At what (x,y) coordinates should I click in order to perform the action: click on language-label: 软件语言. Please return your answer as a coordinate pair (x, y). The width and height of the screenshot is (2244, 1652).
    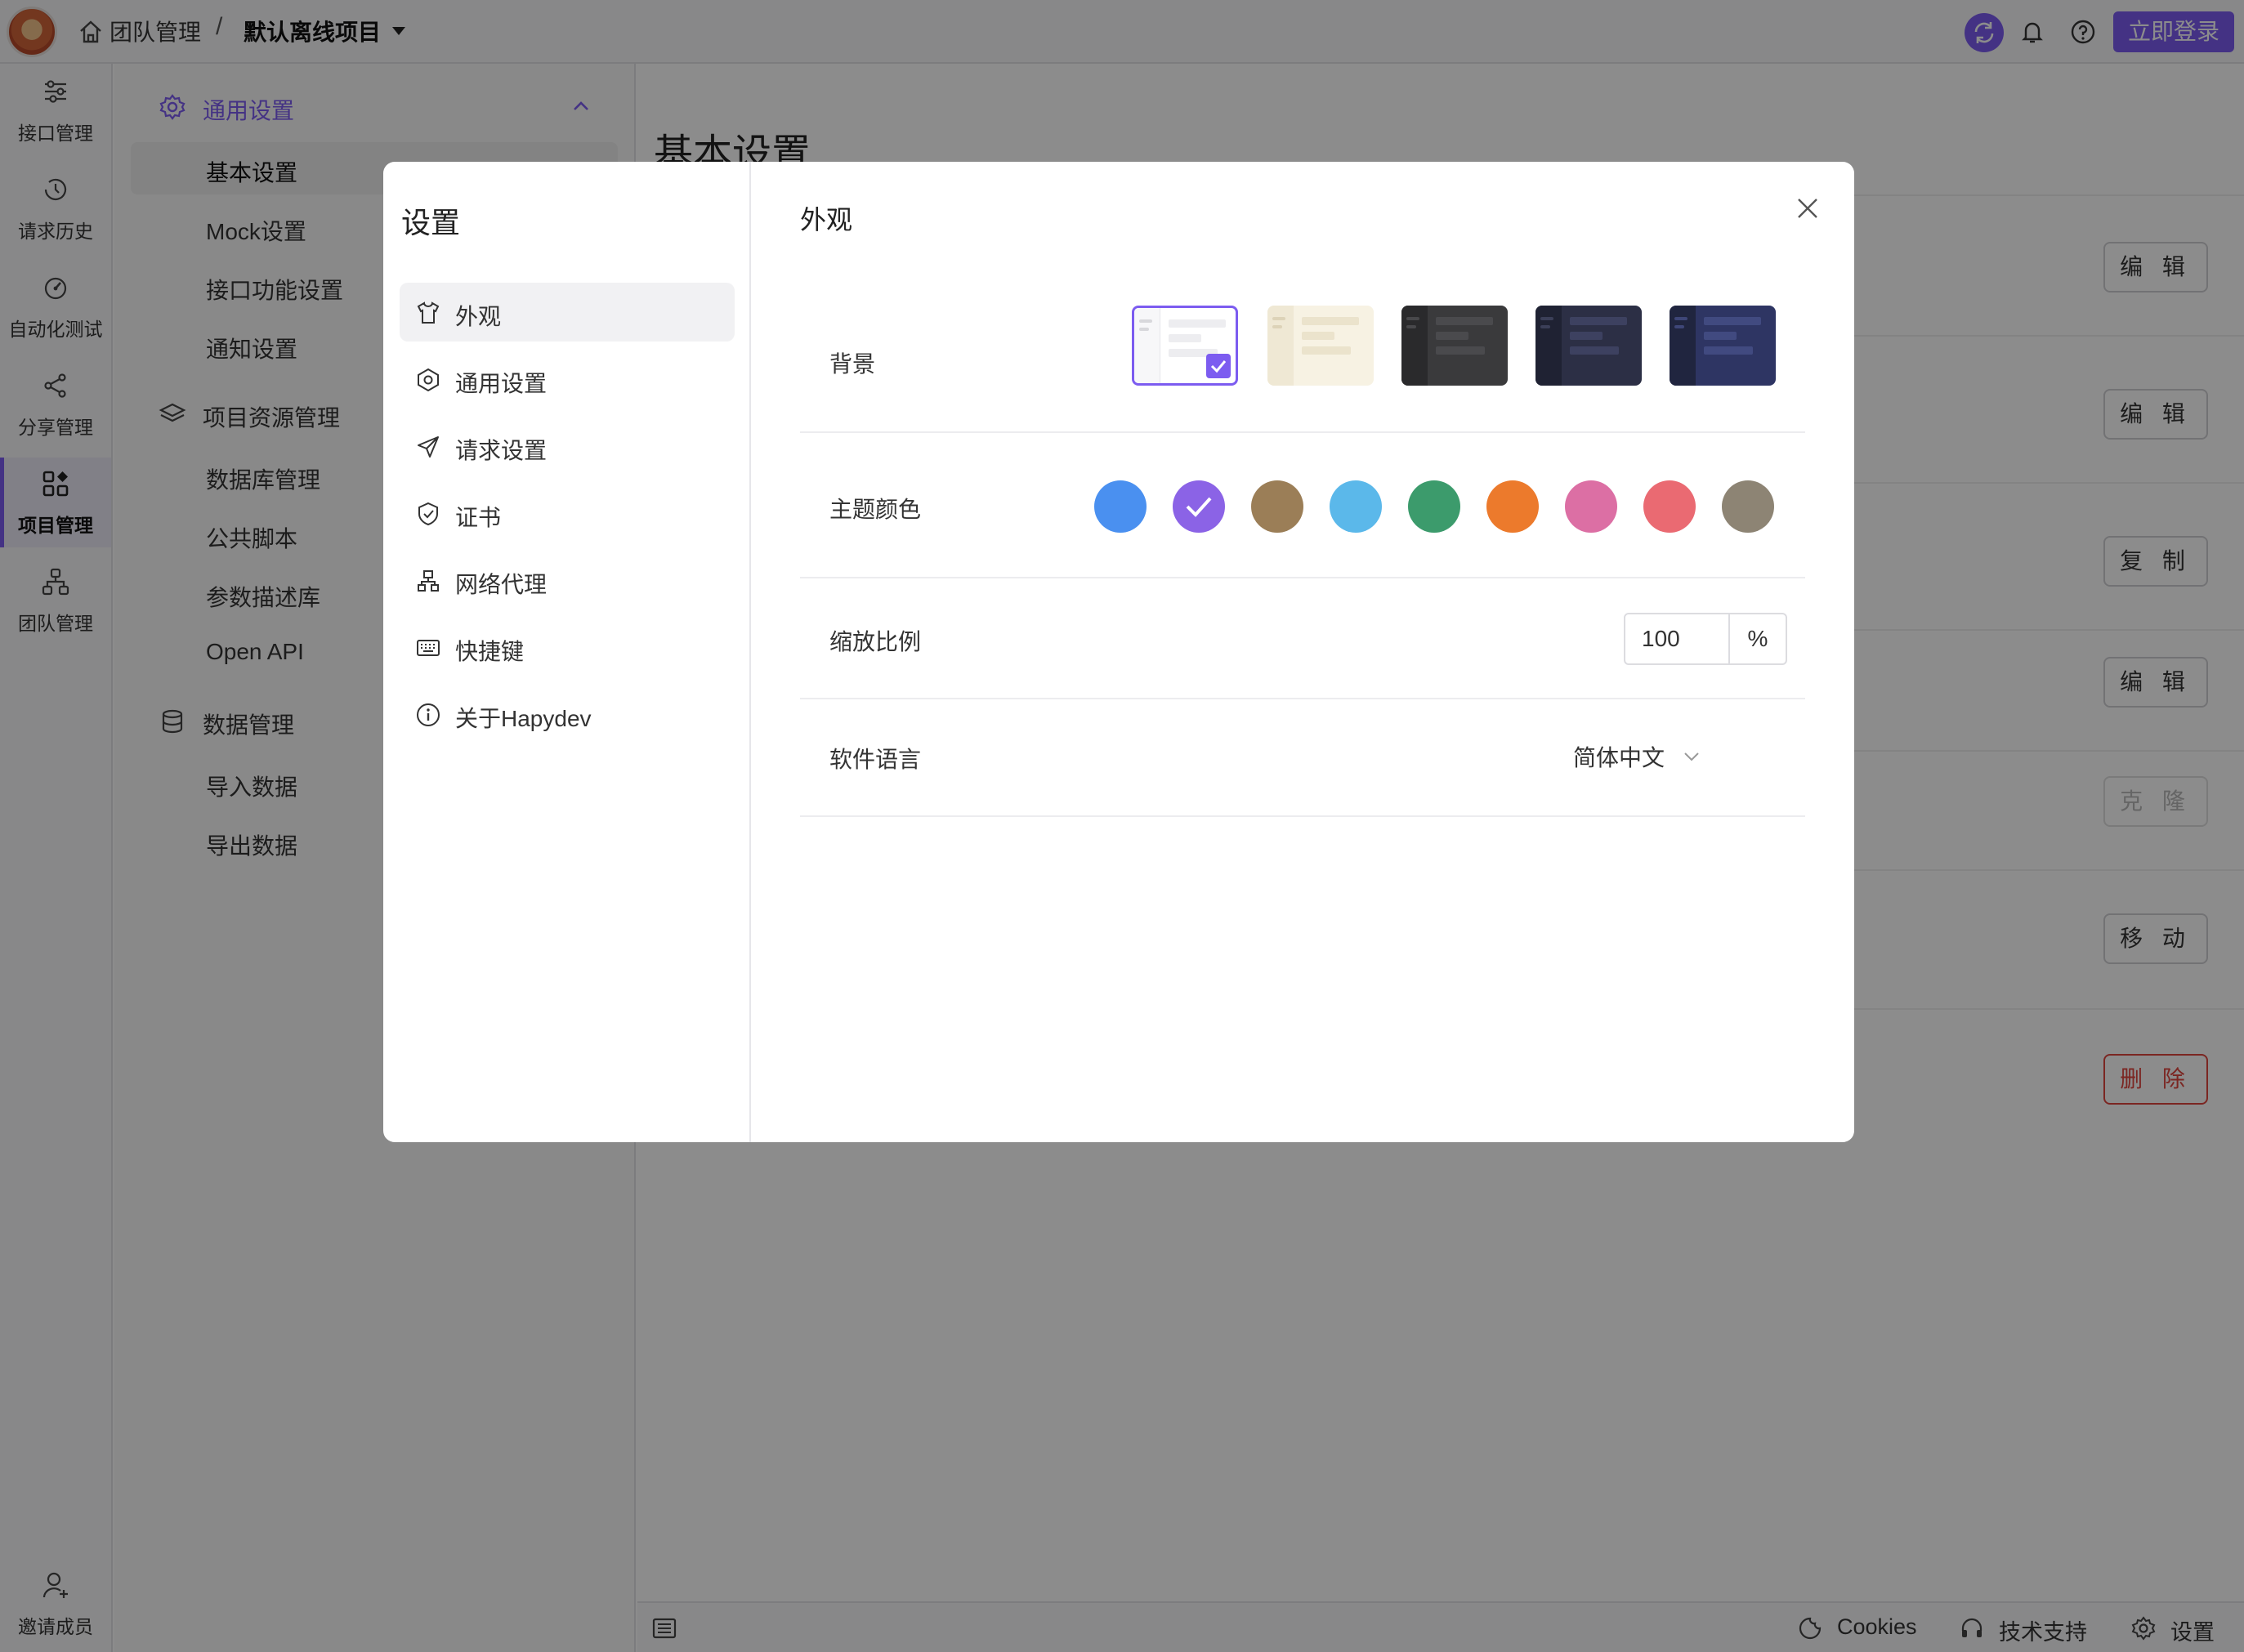
    Looking at the image, I should click on (875, 759).